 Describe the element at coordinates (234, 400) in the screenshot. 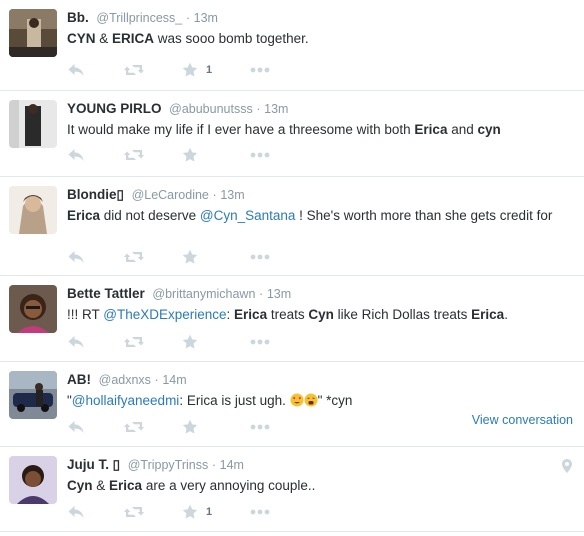

I see `text-segment: : Erica is just ugh.` at that location.